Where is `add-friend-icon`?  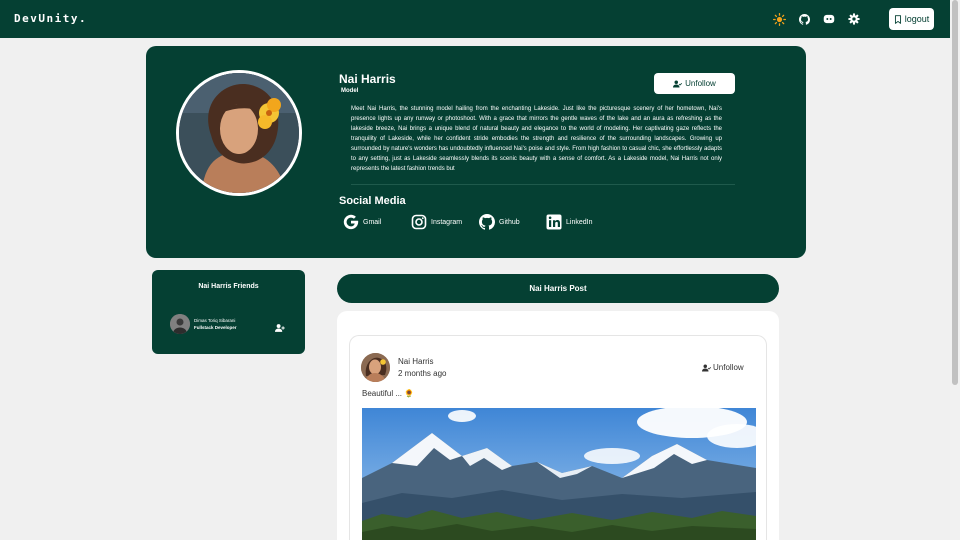
add-friend-icon is located at coordinates (280, 326).